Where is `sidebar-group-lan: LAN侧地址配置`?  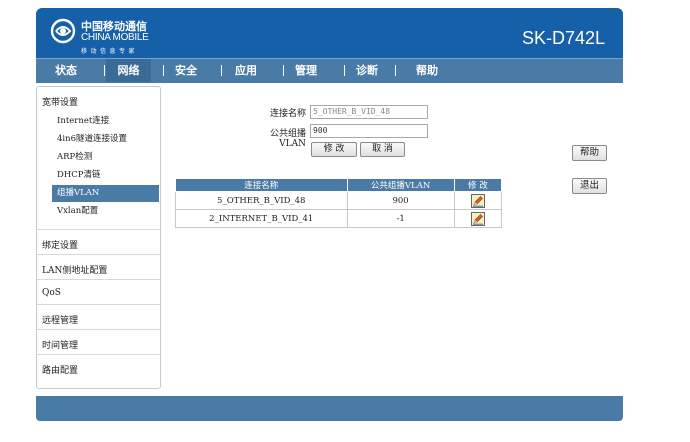 sidebar-group-lan: LAN侧地址配置 is located at coordinates (98, 267).